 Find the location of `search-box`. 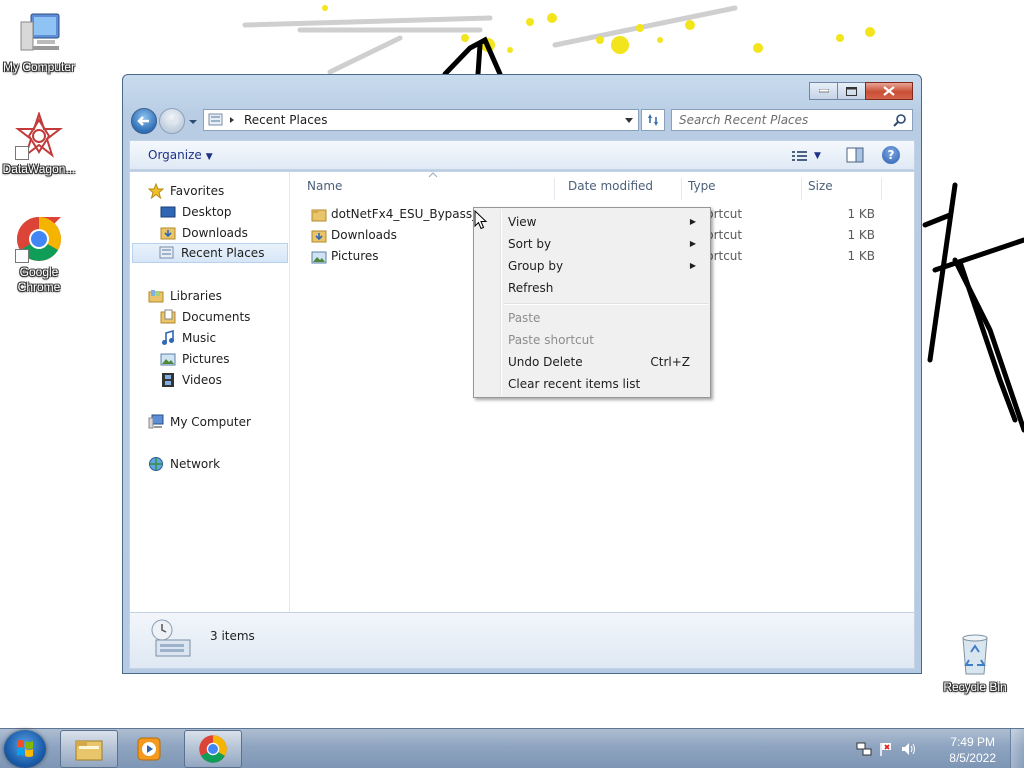

search-box is located at coordinates (792, 120).